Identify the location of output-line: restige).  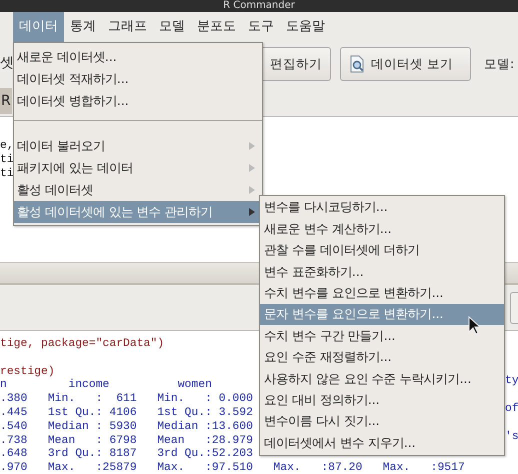
(27, 372).